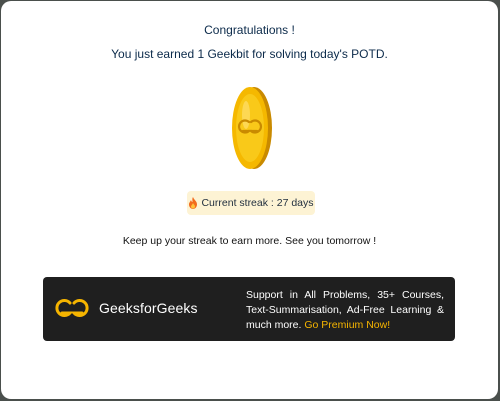 The width and height of the screenshot is (500, 401). Describe the element at coordinates (347, 325) in the screenshot. I see `go-premium-link: Go Premium Now!` at that location.